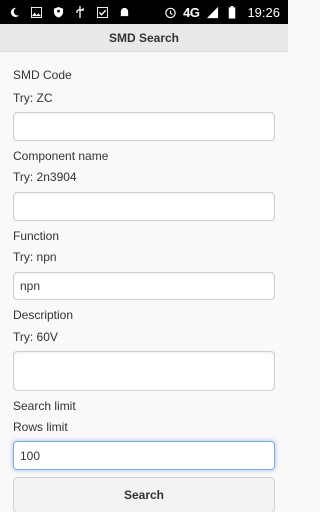  What do you see at coordinates (212, 12) in the screenshot?
I see `signal-icon` at bounding box center [212, 12].